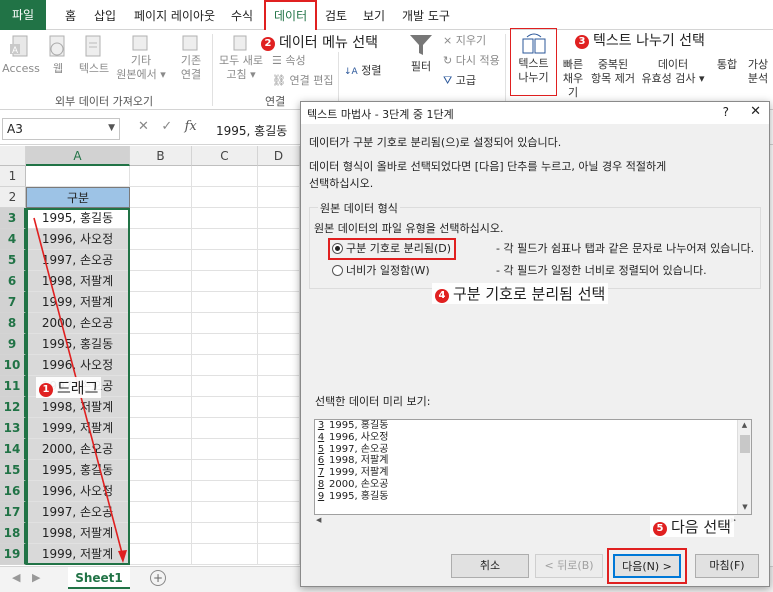 The height and width of the screenshot is (592, 773). What do you see at coordinates (362, 70) in the screenshot?
I see `sort-button: ↓A 정렬` at bounding box center [362, 70].